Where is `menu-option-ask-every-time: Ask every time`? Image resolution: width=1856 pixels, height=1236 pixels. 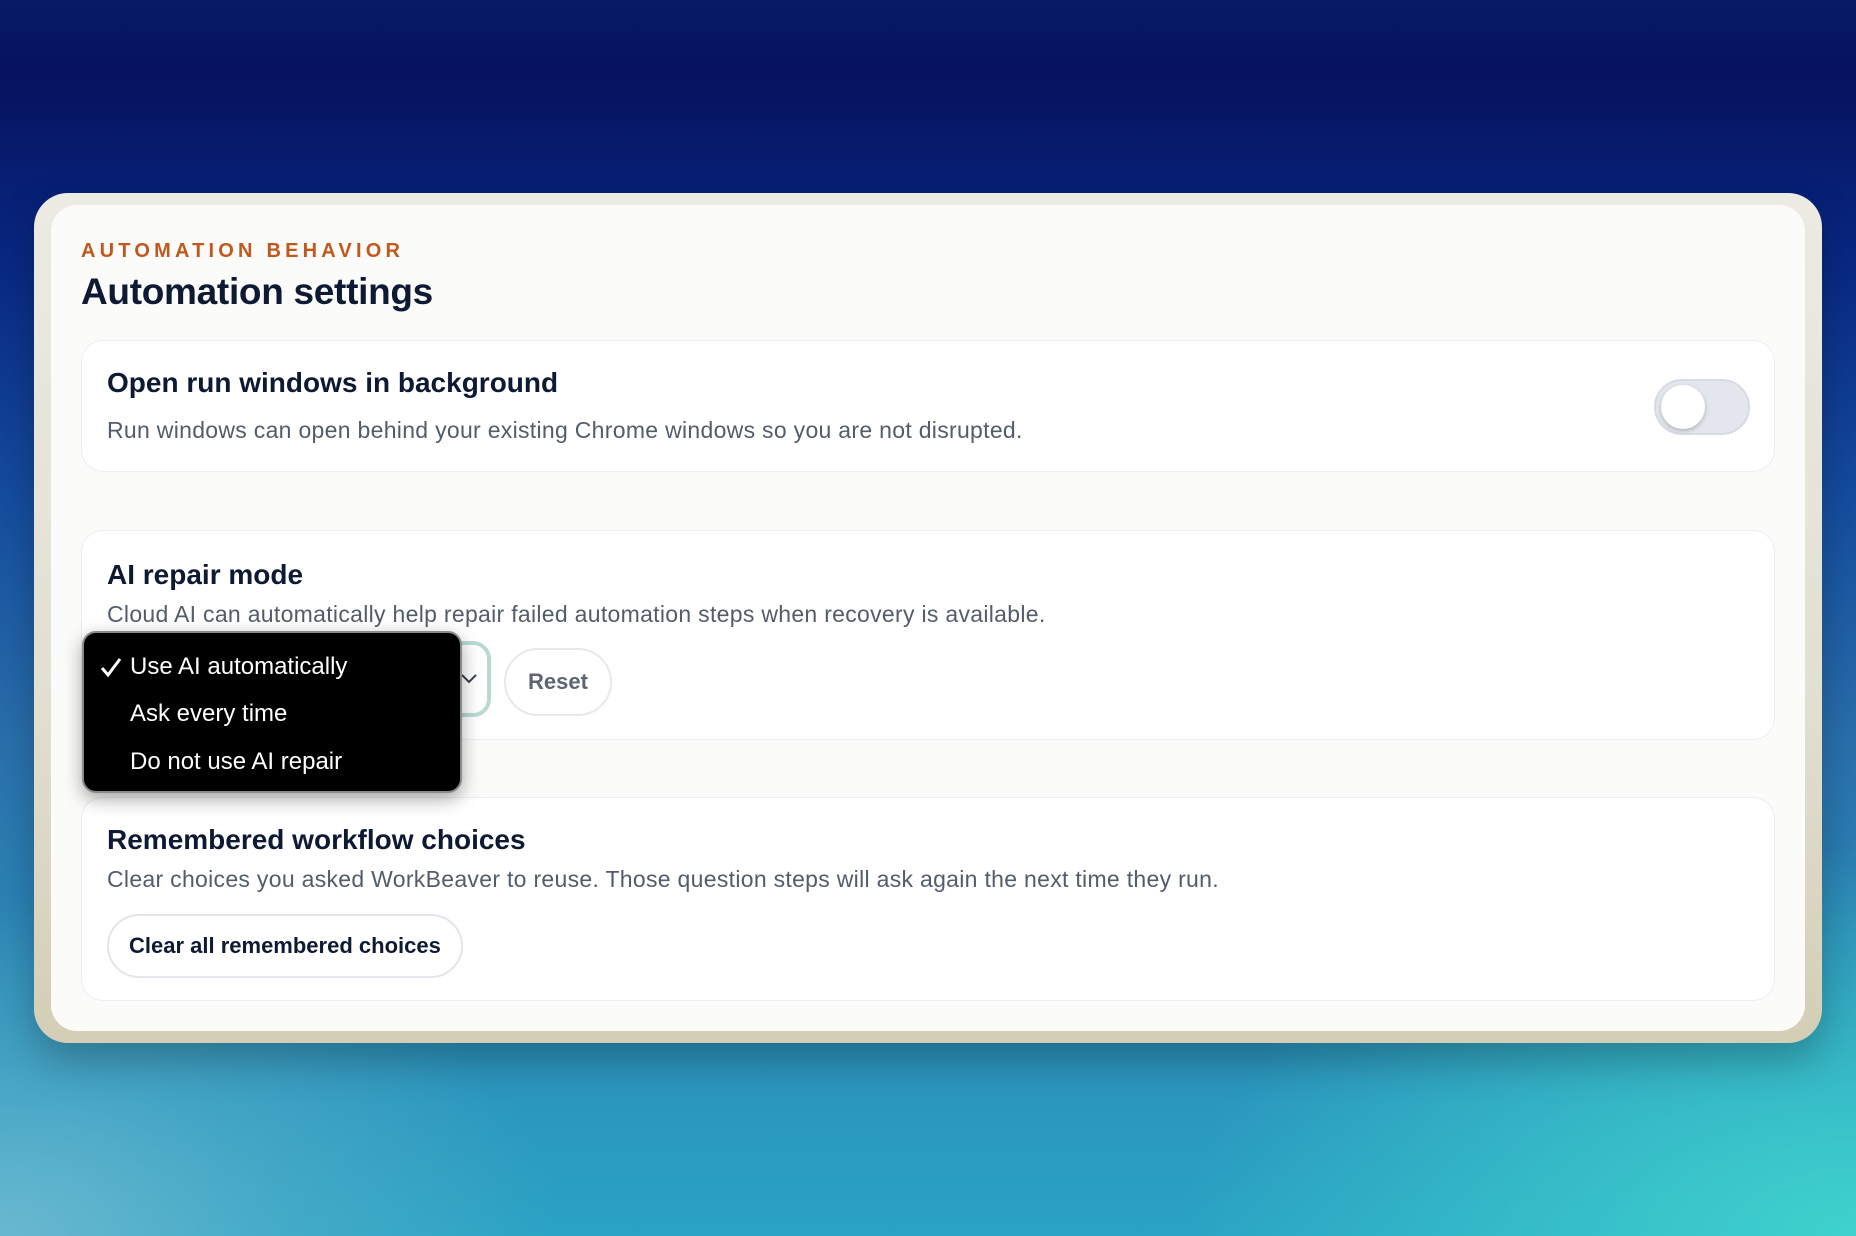
menu-option-ask-every-time: Ask every time is located at coordinates (272, 714).